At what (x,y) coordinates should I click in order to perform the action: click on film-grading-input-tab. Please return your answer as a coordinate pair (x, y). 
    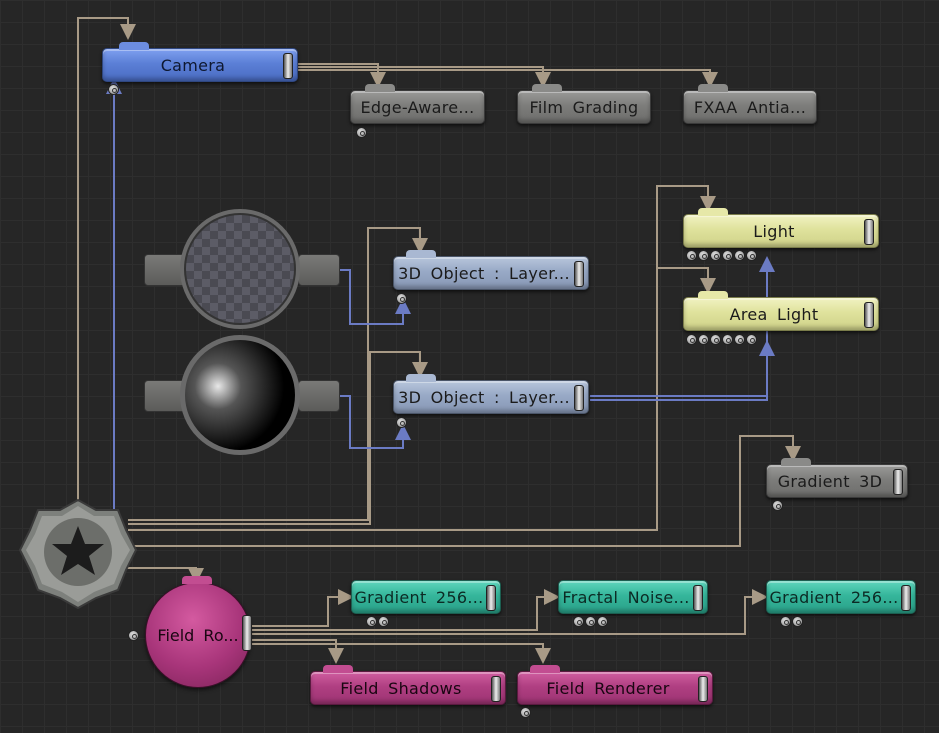
    Looking at the image, I should click on (547, 88).